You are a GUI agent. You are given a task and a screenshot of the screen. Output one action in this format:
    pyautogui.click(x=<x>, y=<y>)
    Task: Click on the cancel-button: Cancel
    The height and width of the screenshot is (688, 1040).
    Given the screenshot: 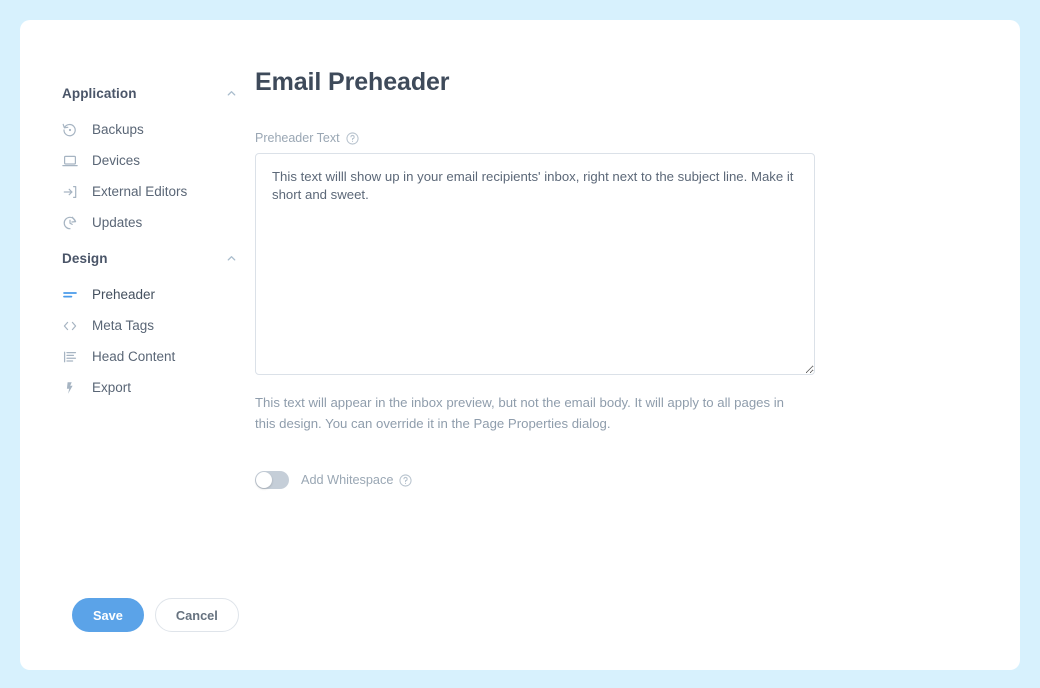 What is the action you would take?
    pyautogui.click(x=196, y=615)
    